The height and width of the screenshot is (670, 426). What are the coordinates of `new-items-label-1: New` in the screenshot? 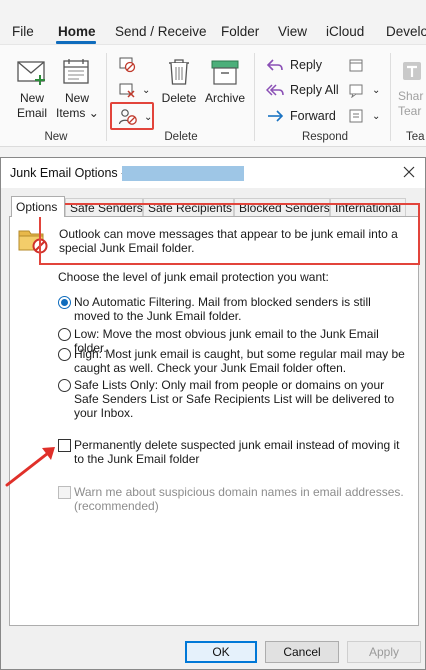 It's located at (76, 98).